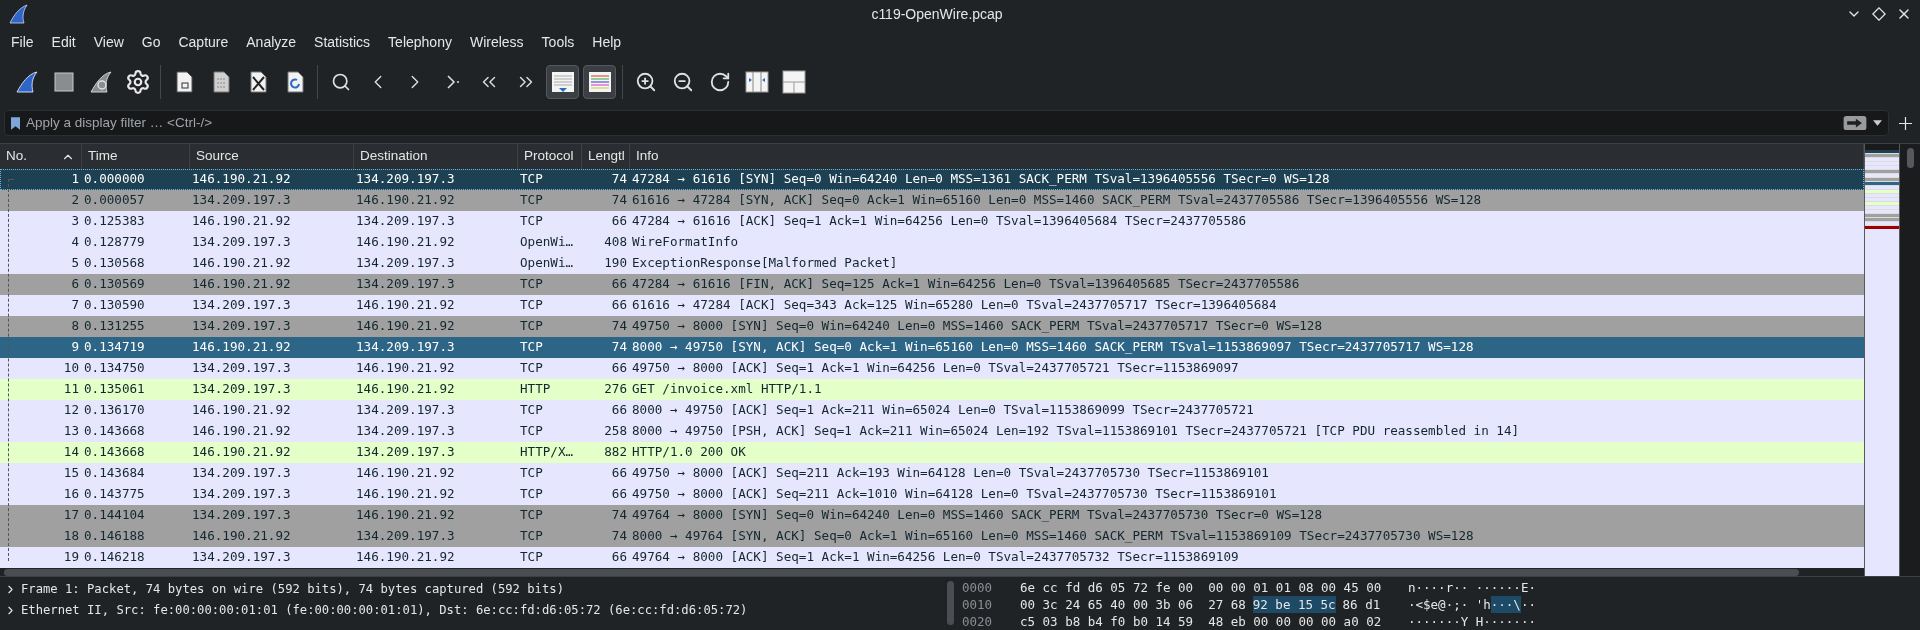 The image size is (1920, 630). I want to click on display-filter-field: Apply a display filter … <Ctrl-/>, so click(946, 123).